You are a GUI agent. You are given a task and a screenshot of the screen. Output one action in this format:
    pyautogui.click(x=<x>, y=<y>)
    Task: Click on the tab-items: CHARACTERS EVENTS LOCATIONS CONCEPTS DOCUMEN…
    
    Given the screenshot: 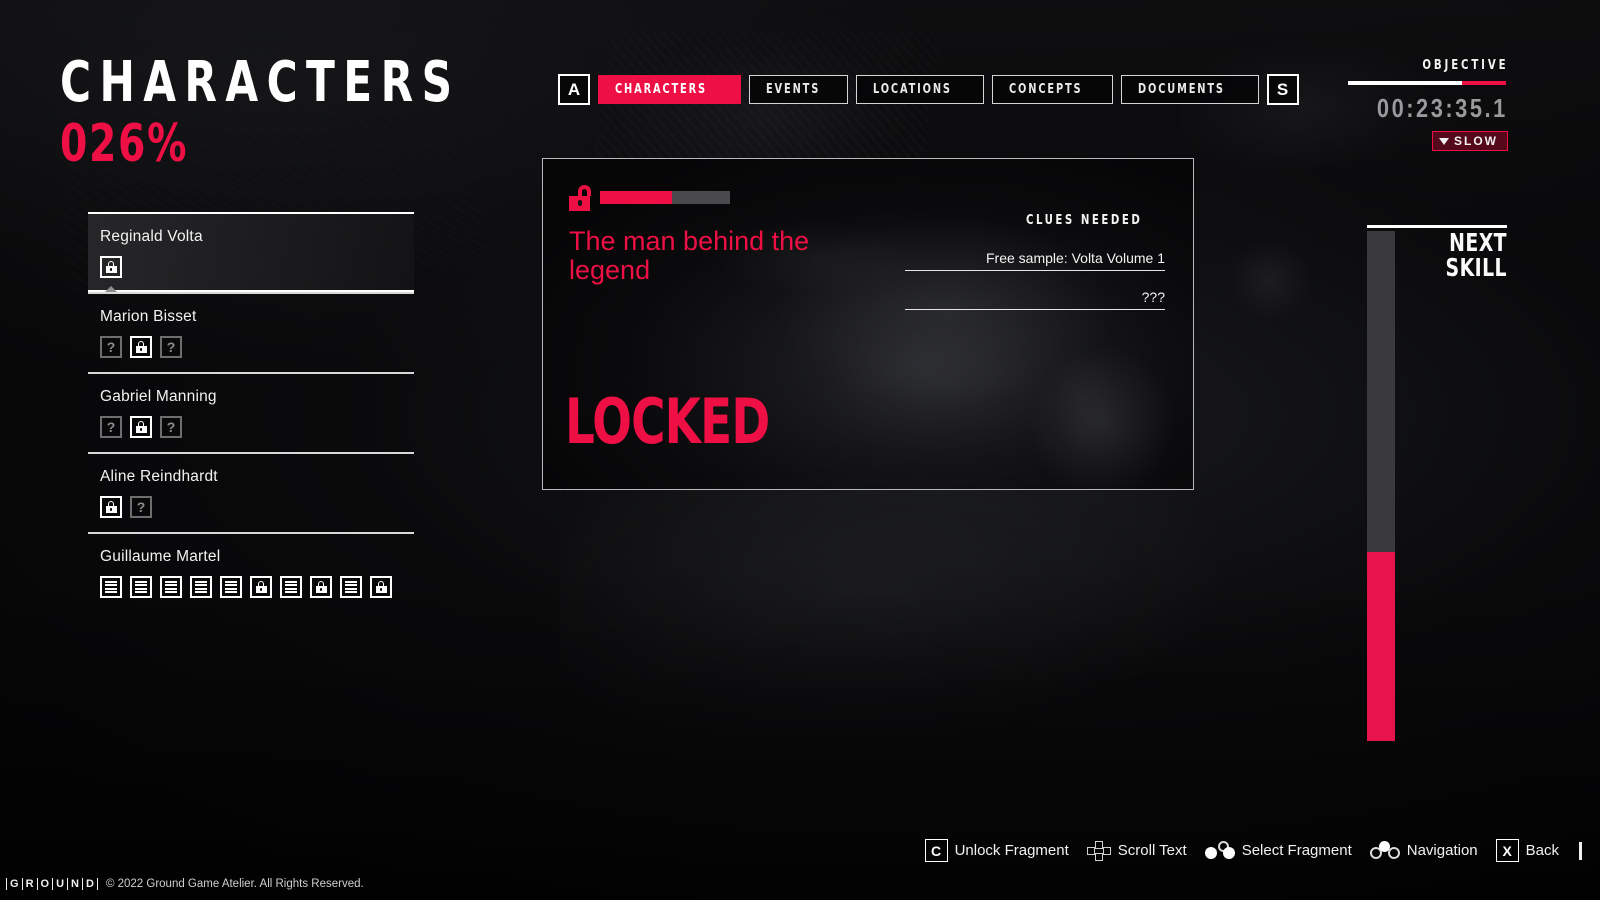 What is the action you would take?
    pyautogui.click(x=928, y=89)
    